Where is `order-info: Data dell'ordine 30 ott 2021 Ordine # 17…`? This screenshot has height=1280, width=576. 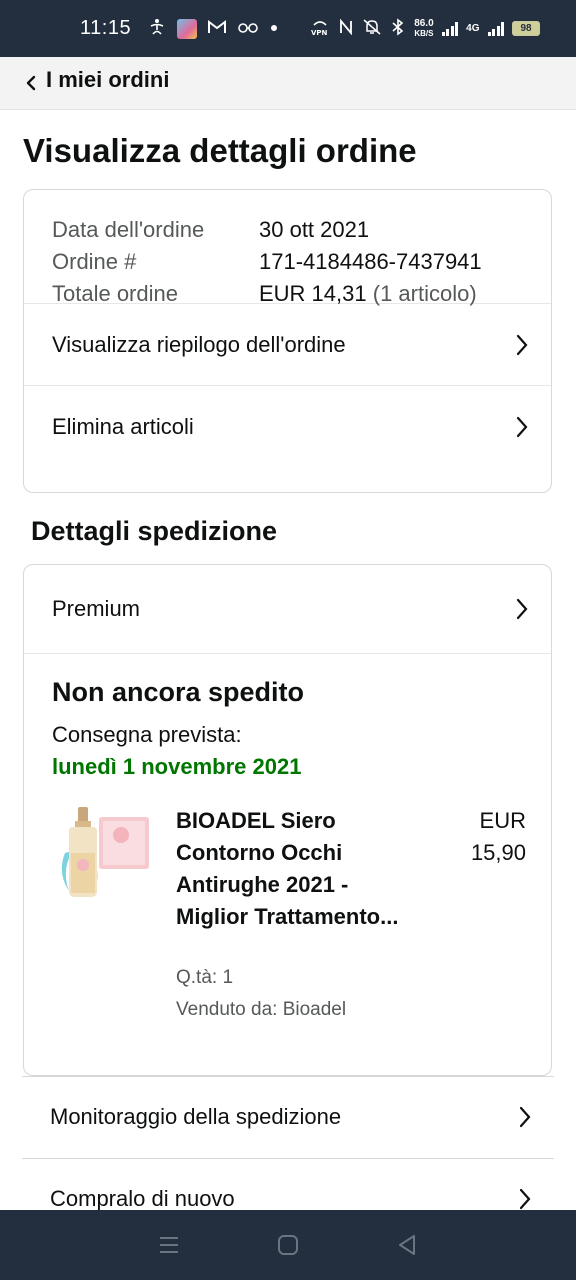 order-info: Data dell'ordine 30 ott 2021 Ordine # 17… is located at coordinates (287, 248).